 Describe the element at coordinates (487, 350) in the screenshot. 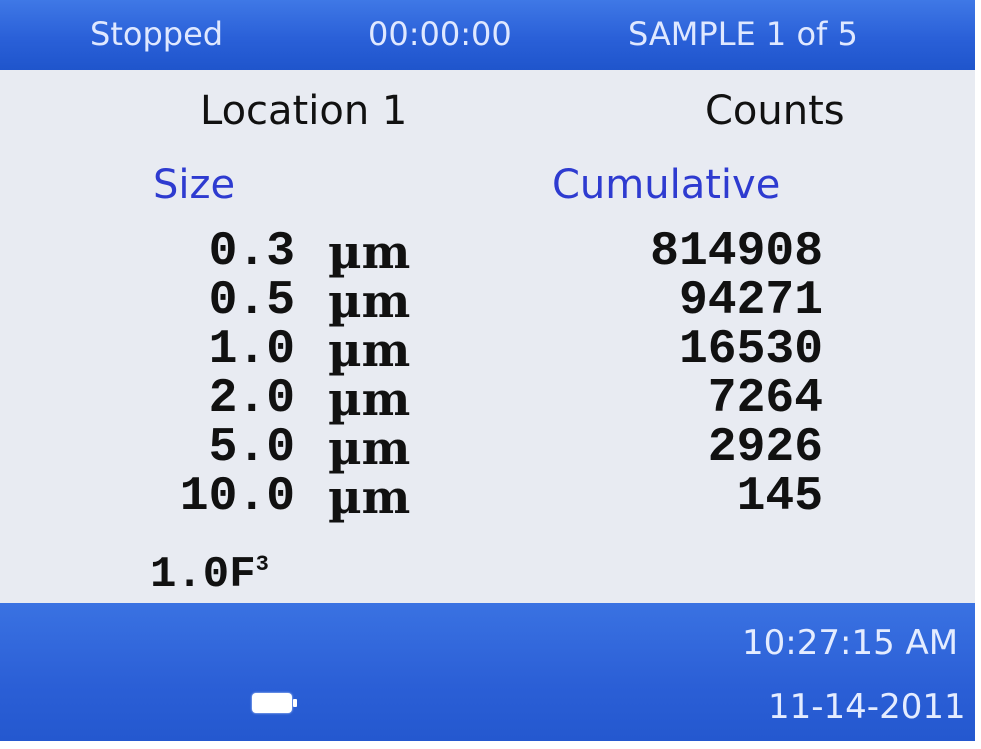

I see `table-row: 1.0 µm 16530` at that location.